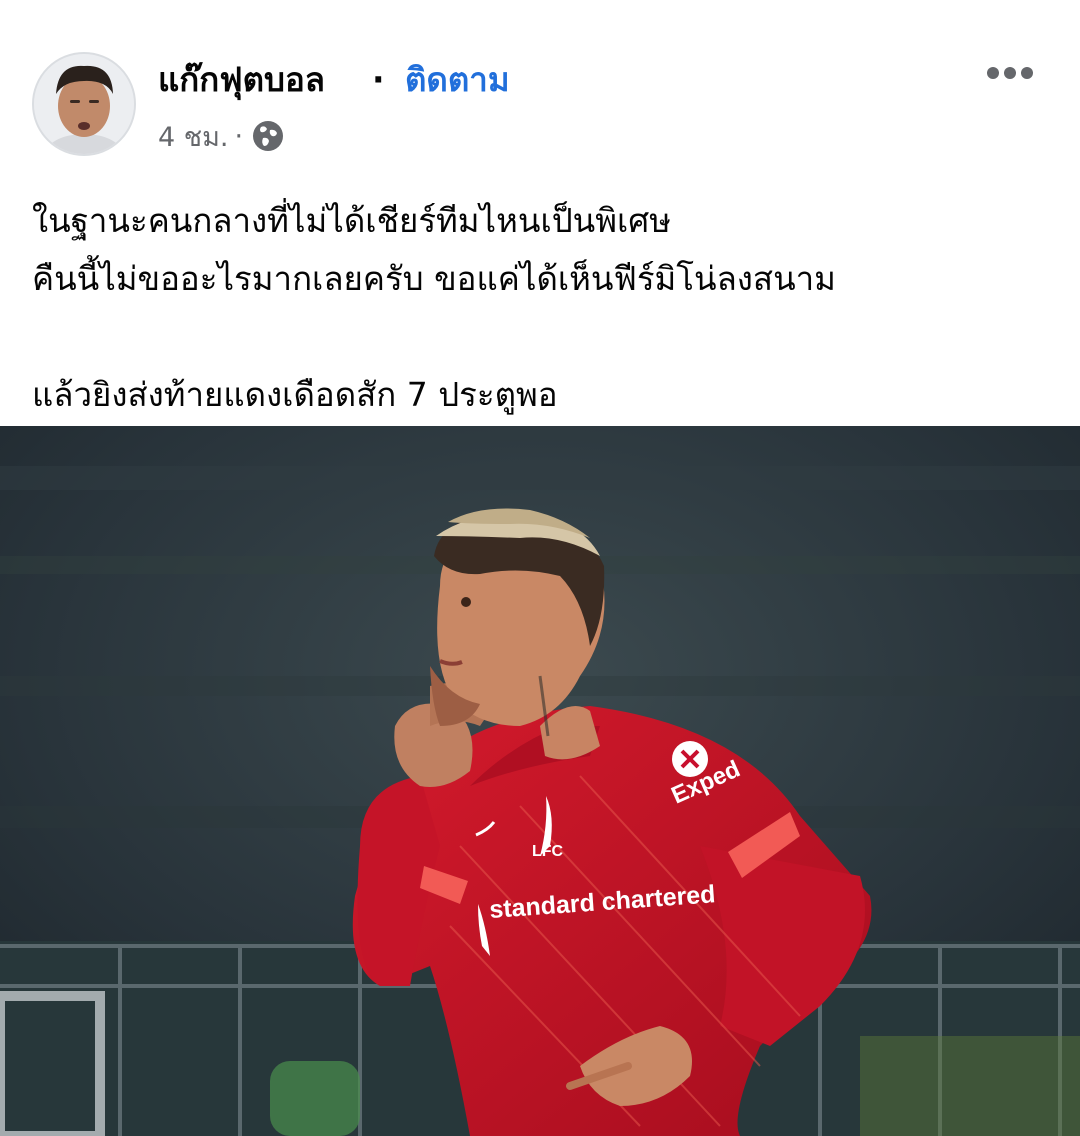  Describe the element at coordinates (268, 136) in the screenshot. I see `globe-icon` at that location.